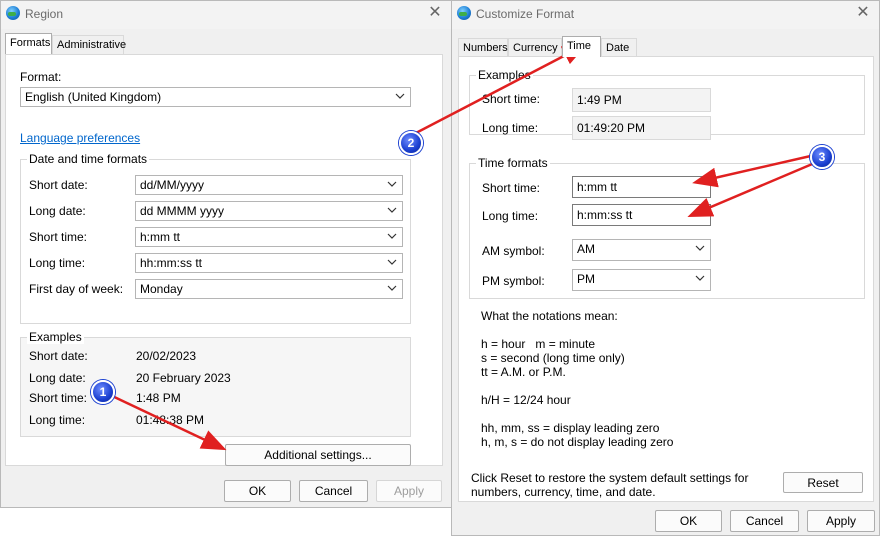 The height and width of the screenshot is (536, 880). I want to click on tab-time: Time, so click(581, 46).